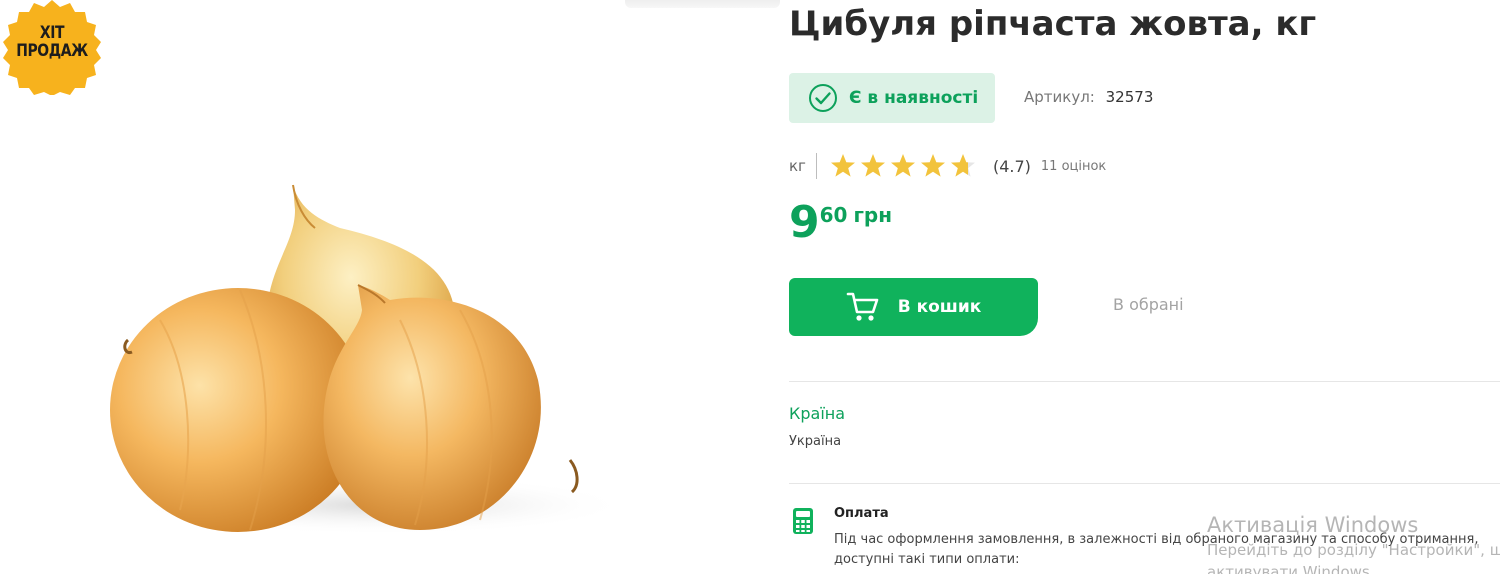  What do you see at coordinates (817, 413) in the screenshot?
I see `country-label: Країна` at bounding box center [817, 413].